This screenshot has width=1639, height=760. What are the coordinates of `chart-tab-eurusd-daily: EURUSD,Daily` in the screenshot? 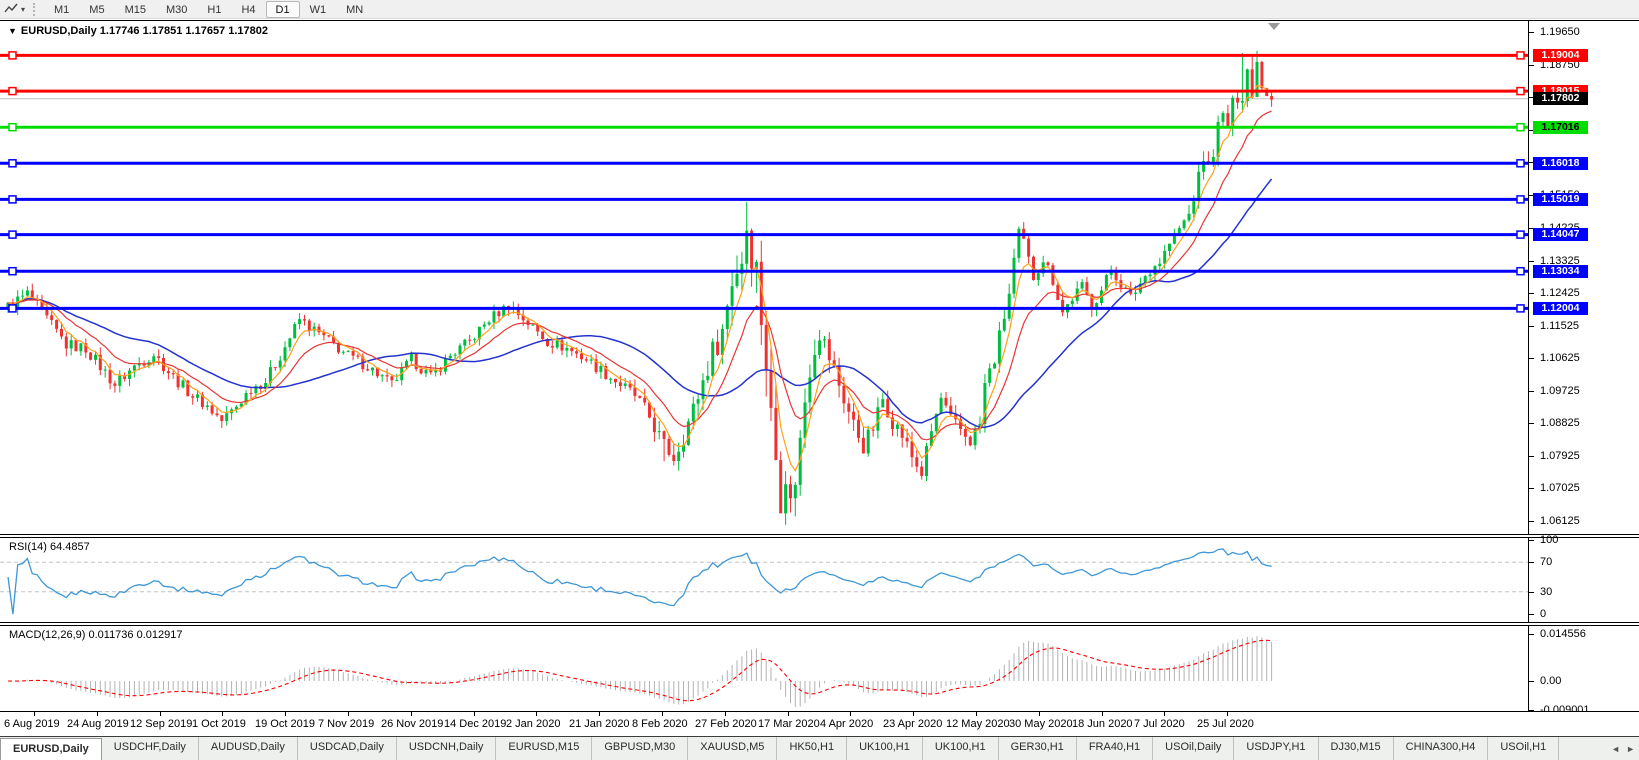 It's located at (51, 749).